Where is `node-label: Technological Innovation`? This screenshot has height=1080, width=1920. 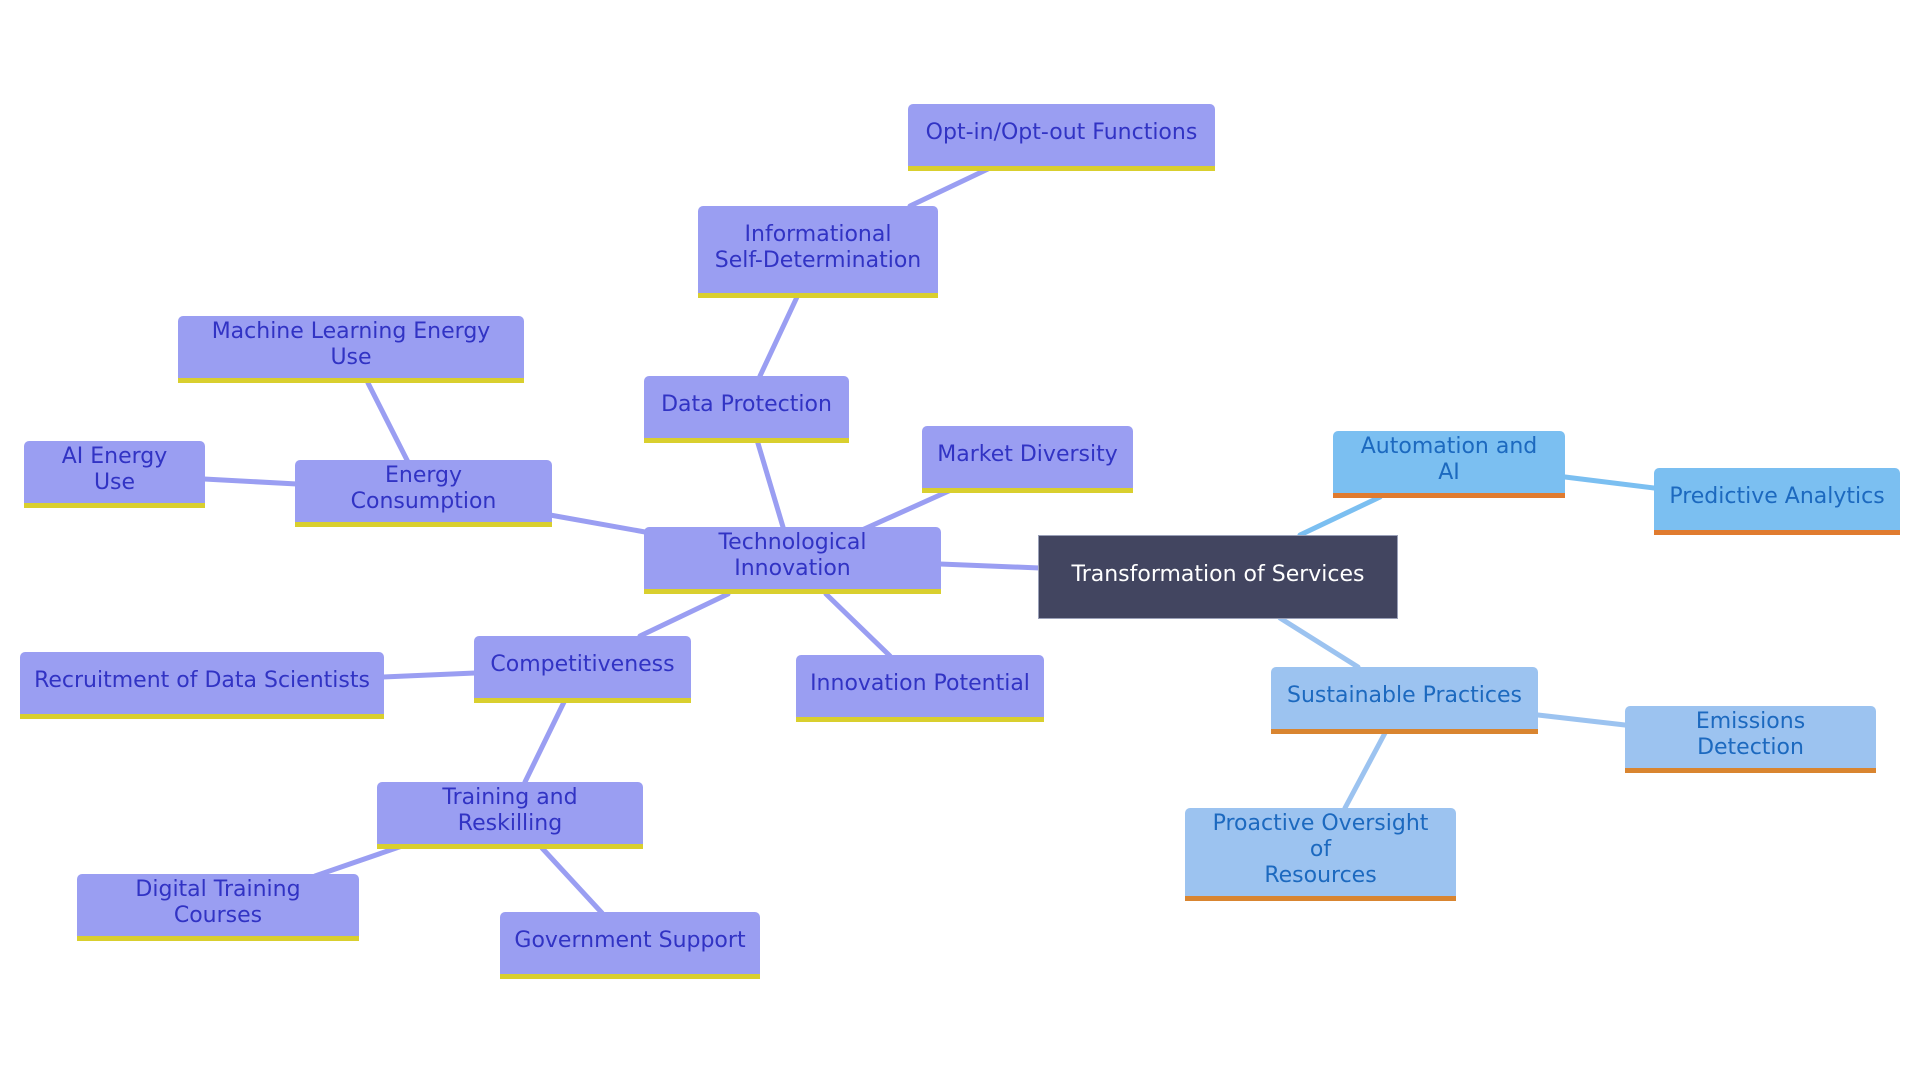
node-label: Technological Innovation is located at coordinates (792, 555).